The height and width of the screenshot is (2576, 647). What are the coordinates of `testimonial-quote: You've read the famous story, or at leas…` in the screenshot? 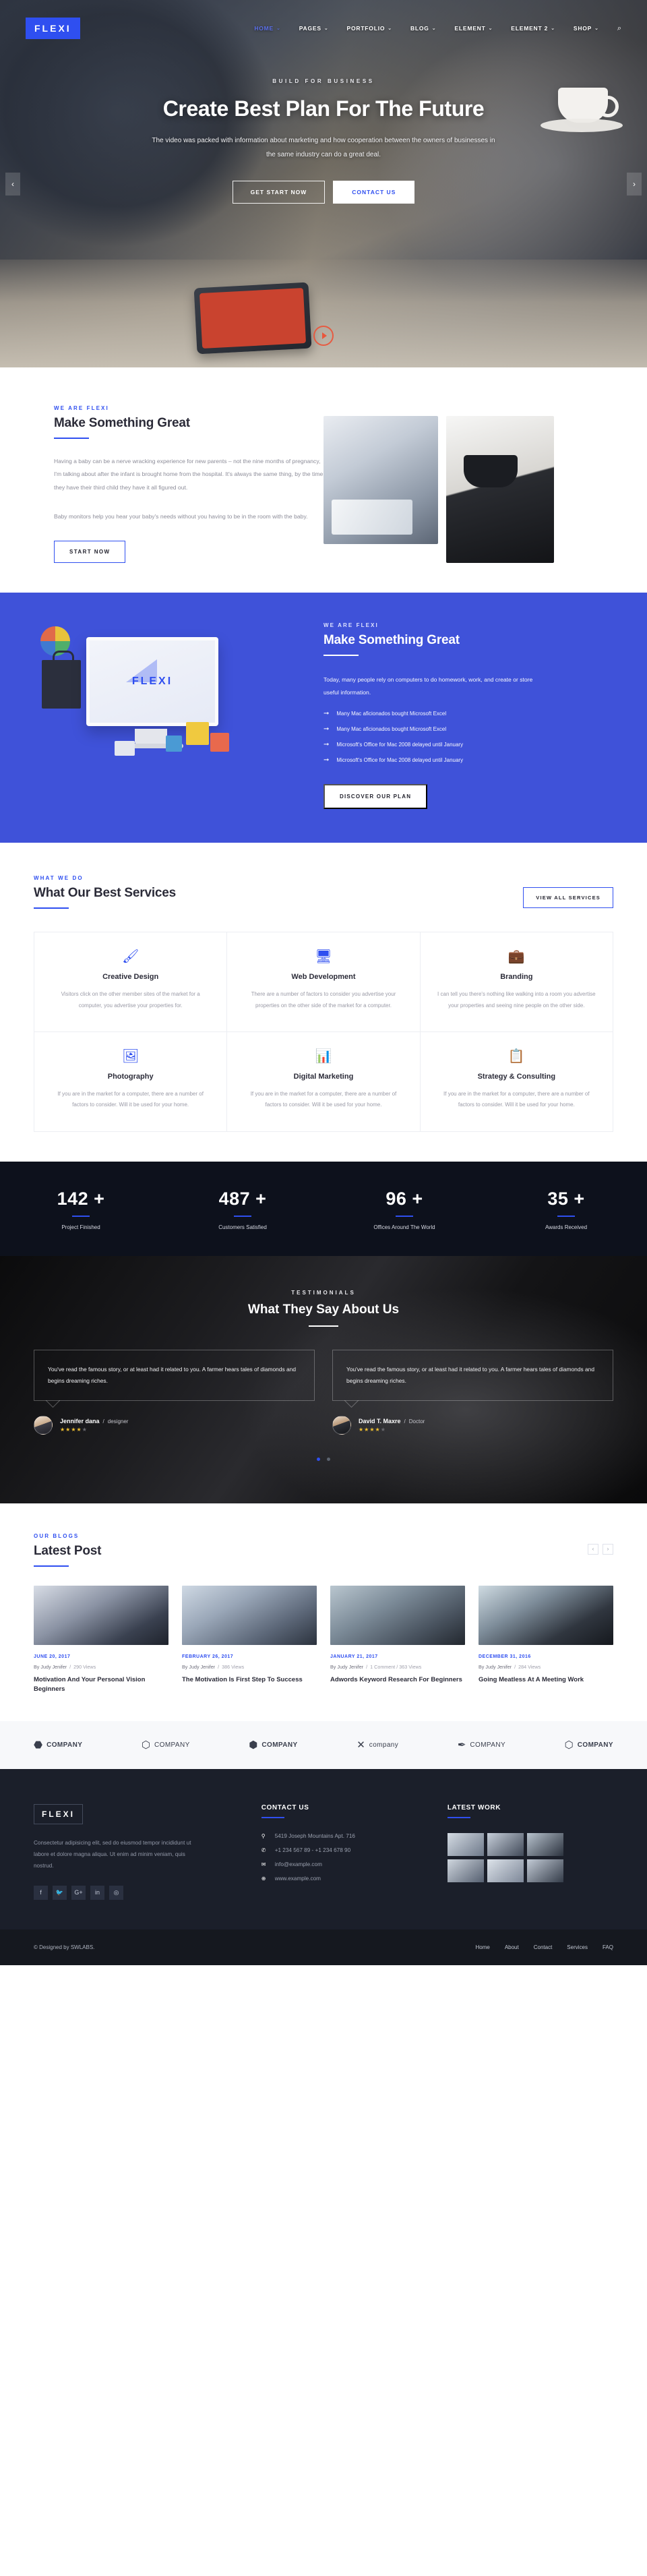 It's located at (172, 1375).